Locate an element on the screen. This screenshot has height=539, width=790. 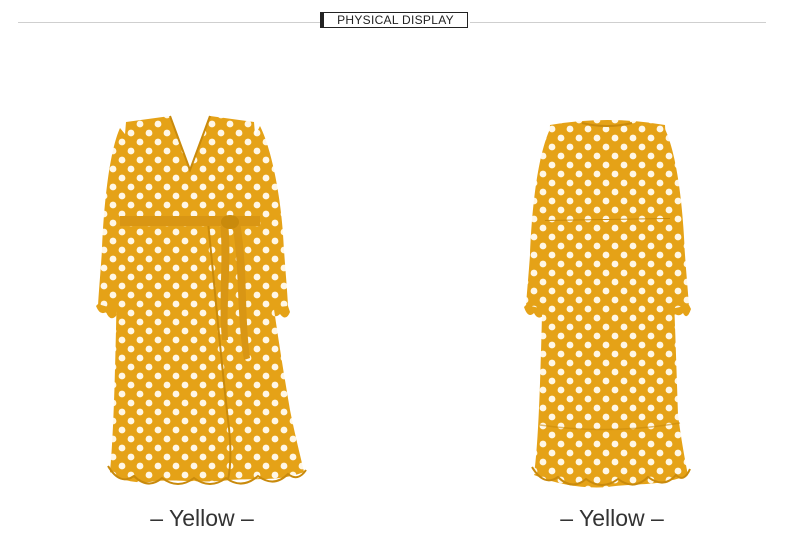
product-caption-front: – Yellow – is located at coordinates (202, 518).